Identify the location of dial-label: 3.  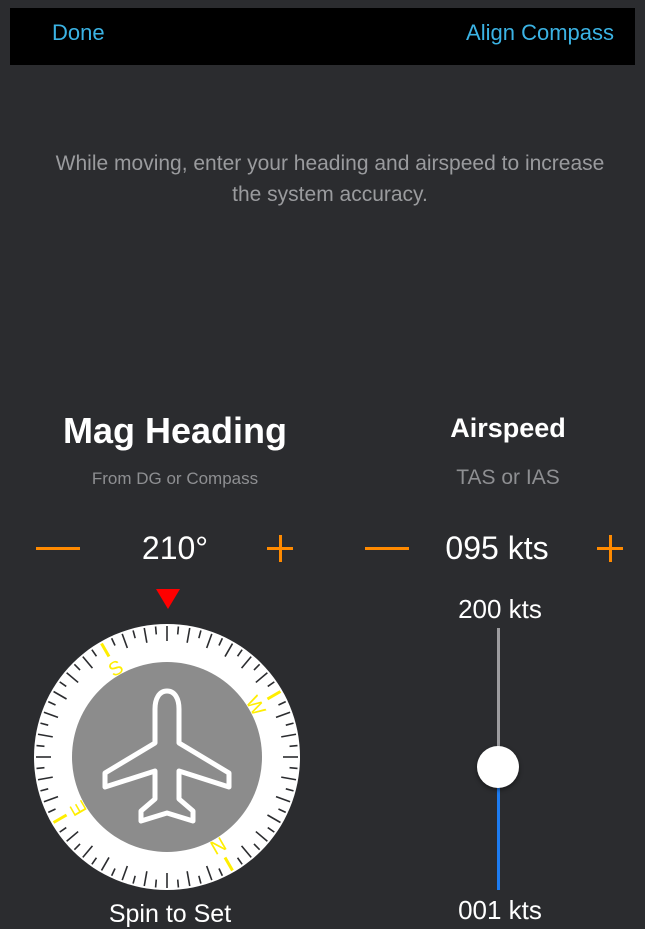
(167, 858).